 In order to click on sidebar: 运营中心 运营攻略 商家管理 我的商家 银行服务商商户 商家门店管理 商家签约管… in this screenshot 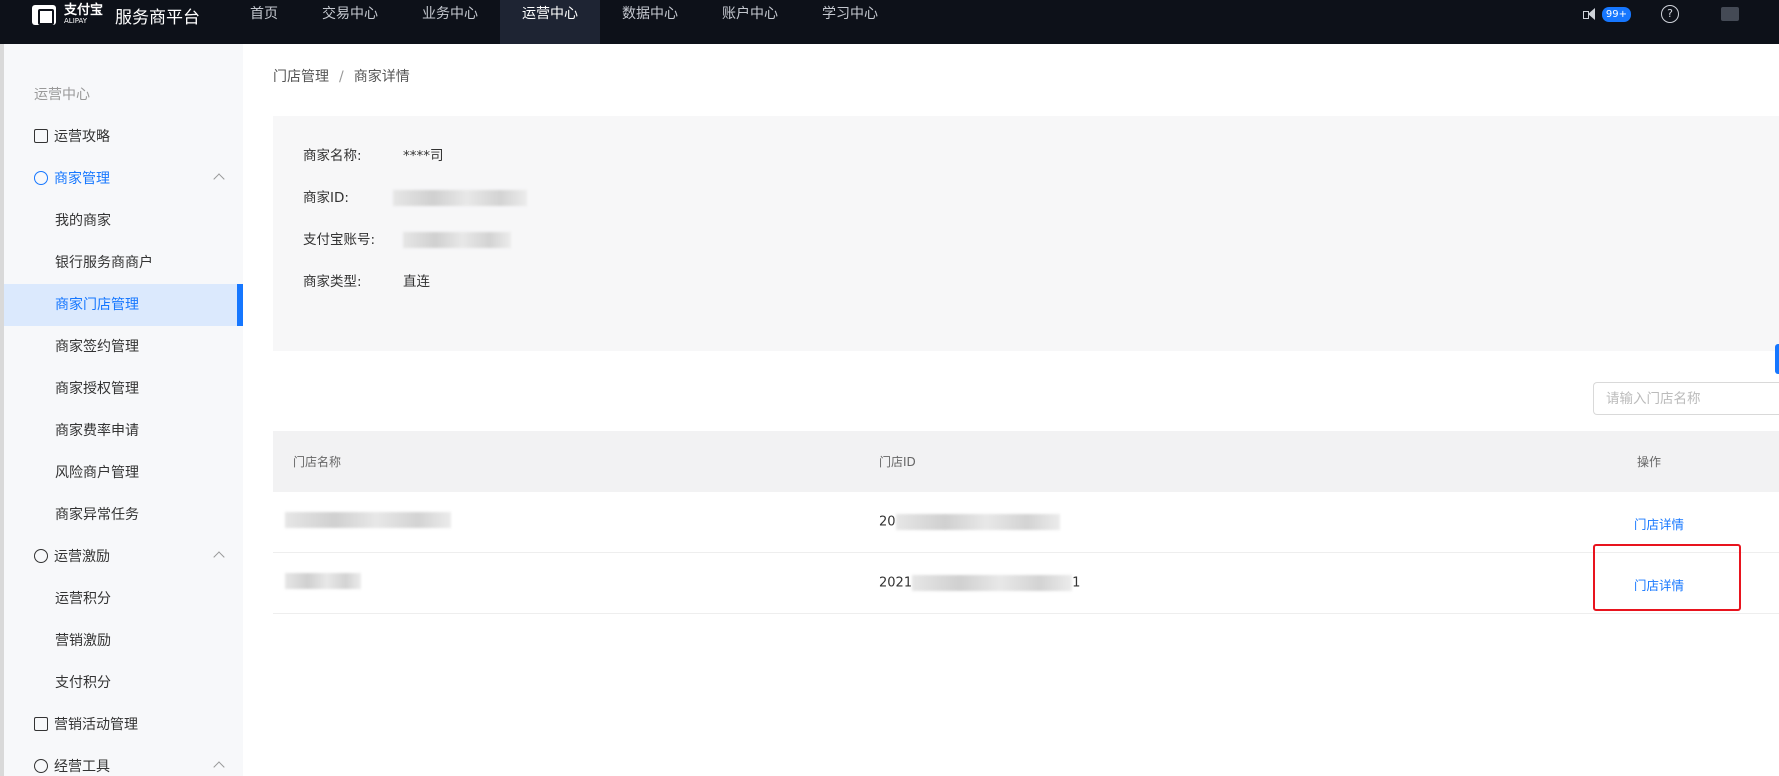, I will do `click(121, 410)`.